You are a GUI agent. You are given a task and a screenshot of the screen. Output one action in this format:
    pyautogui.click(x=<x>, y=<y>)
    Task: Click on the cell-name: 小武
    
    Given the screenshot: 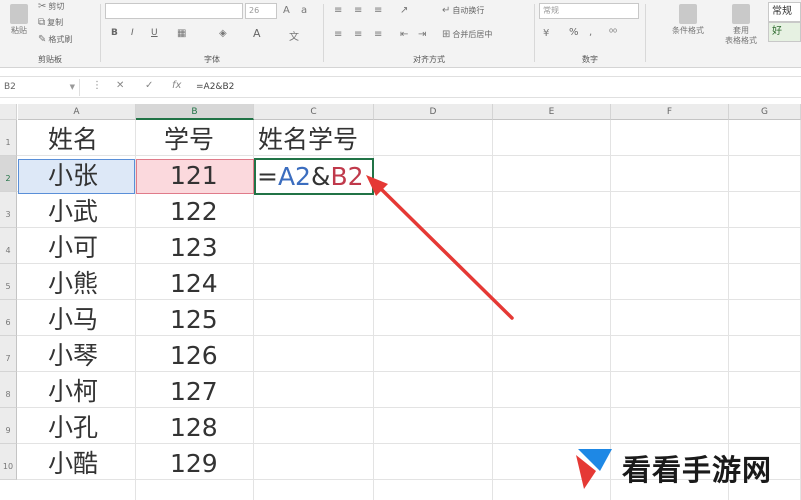 What is the action you would take?
    pyautogui.click(x=88, y=212)
    